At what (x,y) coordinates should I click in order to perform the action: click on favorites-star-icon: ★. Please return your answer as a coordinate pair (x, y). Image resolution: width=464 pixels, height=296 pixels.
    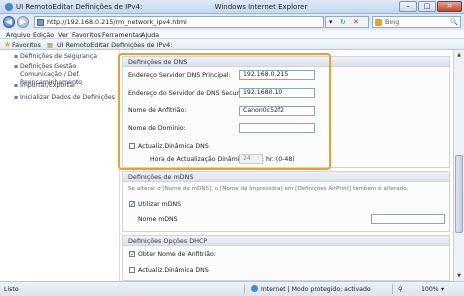
    Looking at the image, I should click on (7, 44).